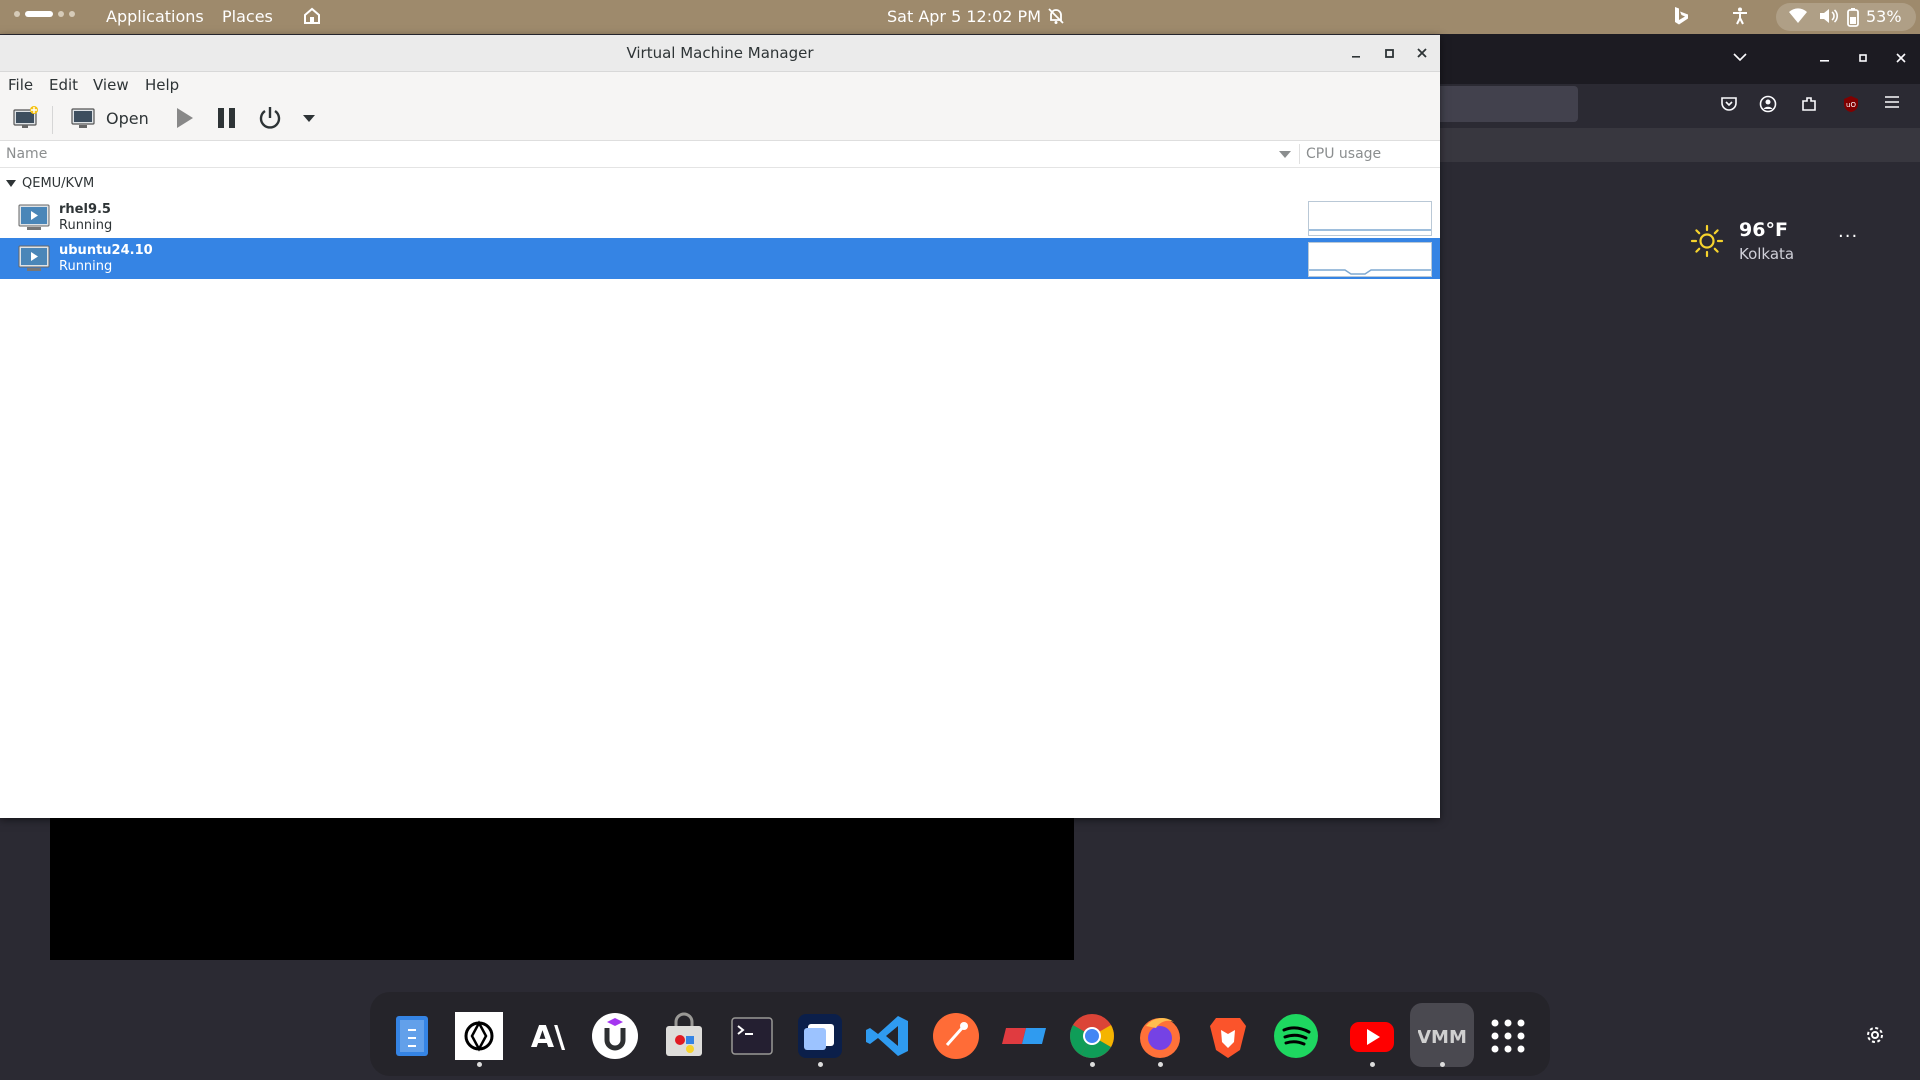 The width and height of the screenshot is (1920, 1080). Describe the element at coordinates (1740, 57) in the screenshot. I see `list-tabs-icon` at that location.